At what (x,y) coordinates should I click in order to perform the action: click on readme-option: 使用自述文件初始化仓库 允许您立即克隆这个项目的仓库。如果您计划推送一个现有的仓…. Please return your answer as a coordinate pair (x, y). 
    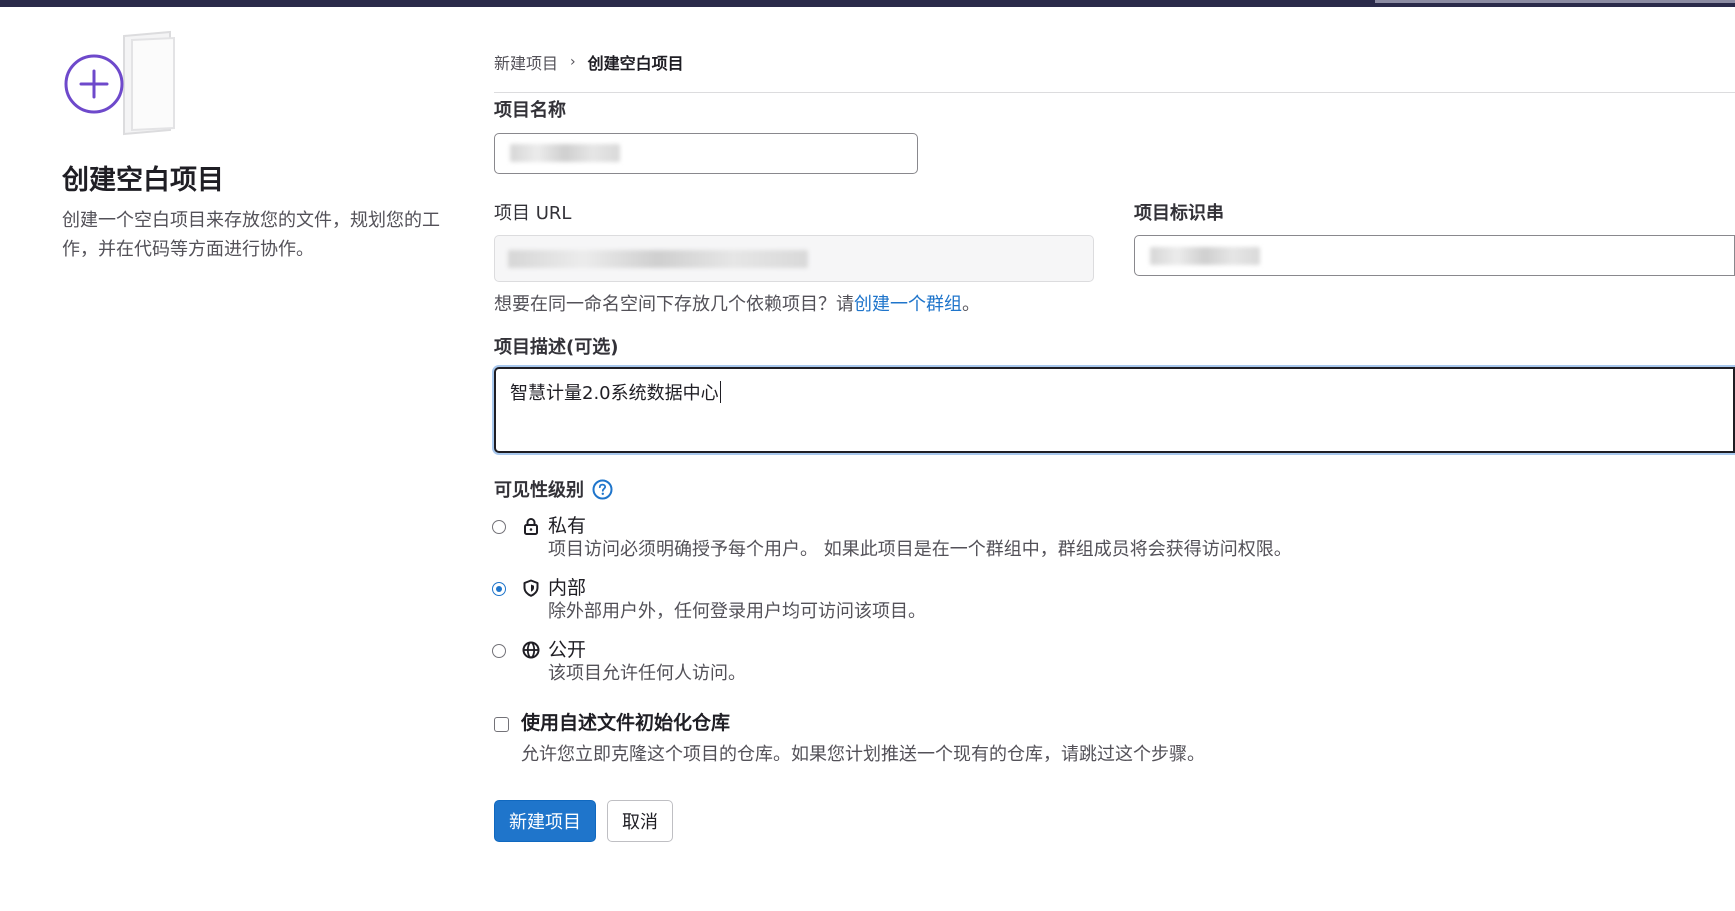
    Looking at the image, I should click on (849, 739).